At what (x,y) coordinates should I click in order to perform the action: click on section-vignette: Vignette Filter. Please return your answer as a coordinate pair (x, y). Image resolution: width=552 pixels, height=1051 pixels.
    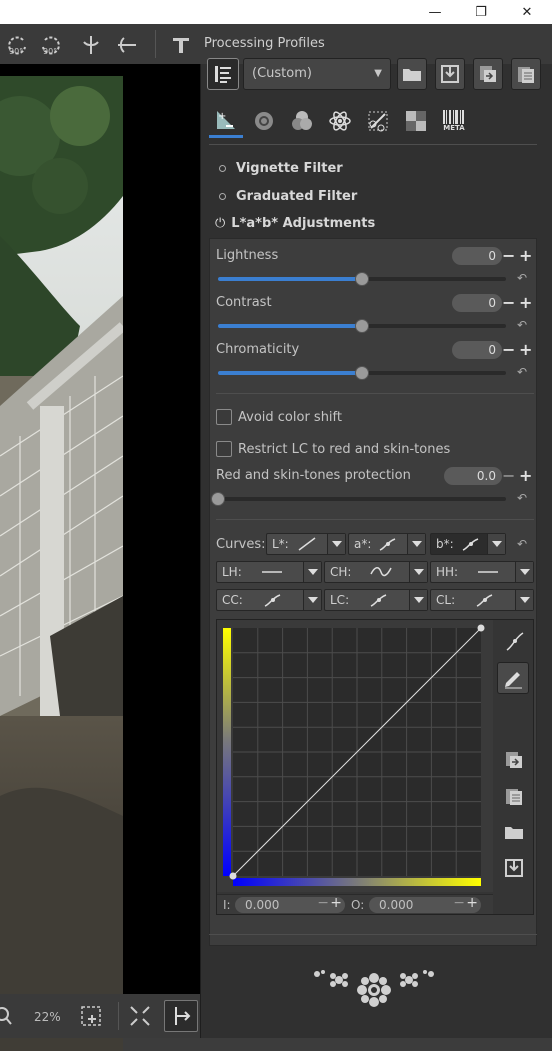
    Looking at the image, I should click on (281, 168).